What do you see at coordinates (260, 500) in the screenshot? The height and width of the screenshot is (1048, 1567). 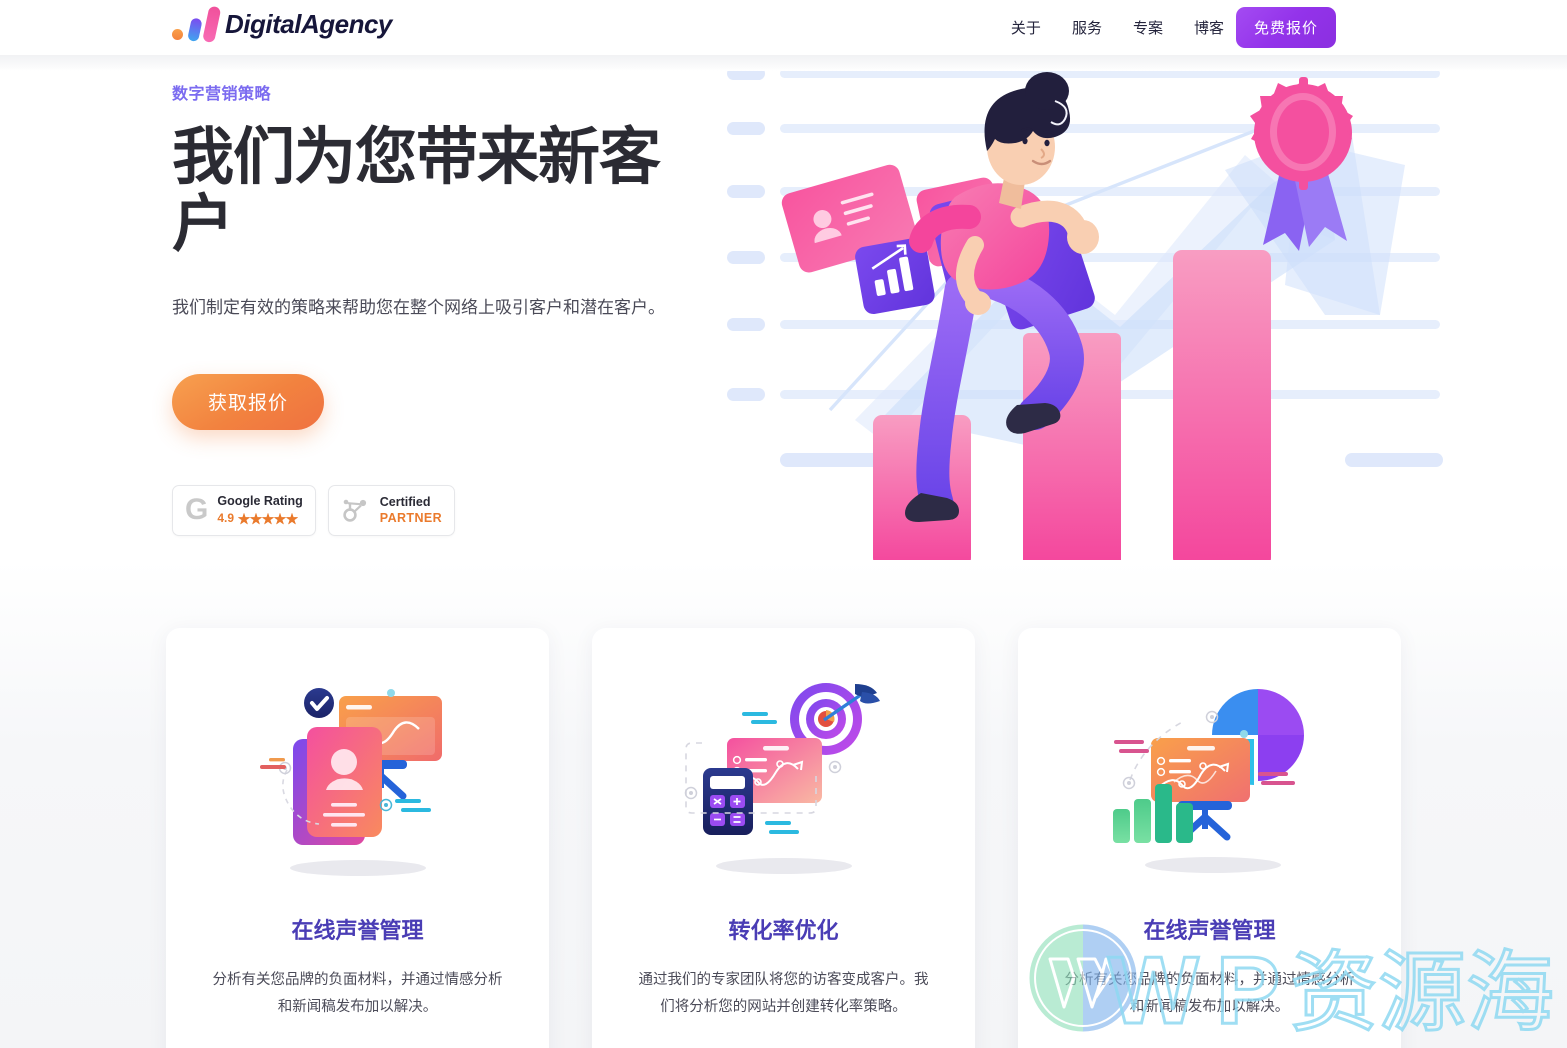 I see `google-rating-label: Google Rating` at bounding box center [260, 500].